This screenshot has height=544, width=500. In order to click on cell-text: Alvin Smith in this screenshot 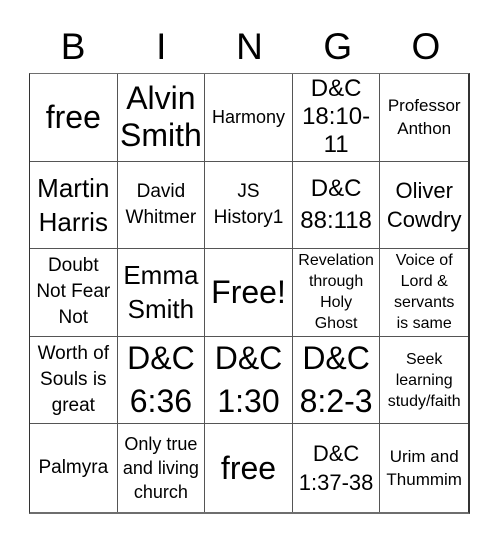, I will do `click(160, 117)`.